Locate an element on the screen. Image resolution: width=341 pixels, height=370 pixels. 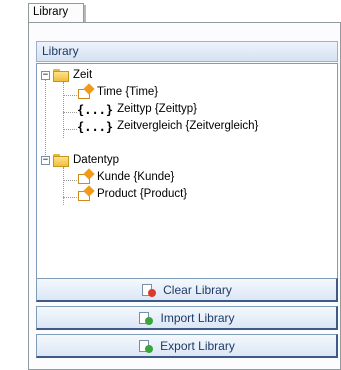
tree-node-zeit: − Zeit is located at coordinates (66, 75).